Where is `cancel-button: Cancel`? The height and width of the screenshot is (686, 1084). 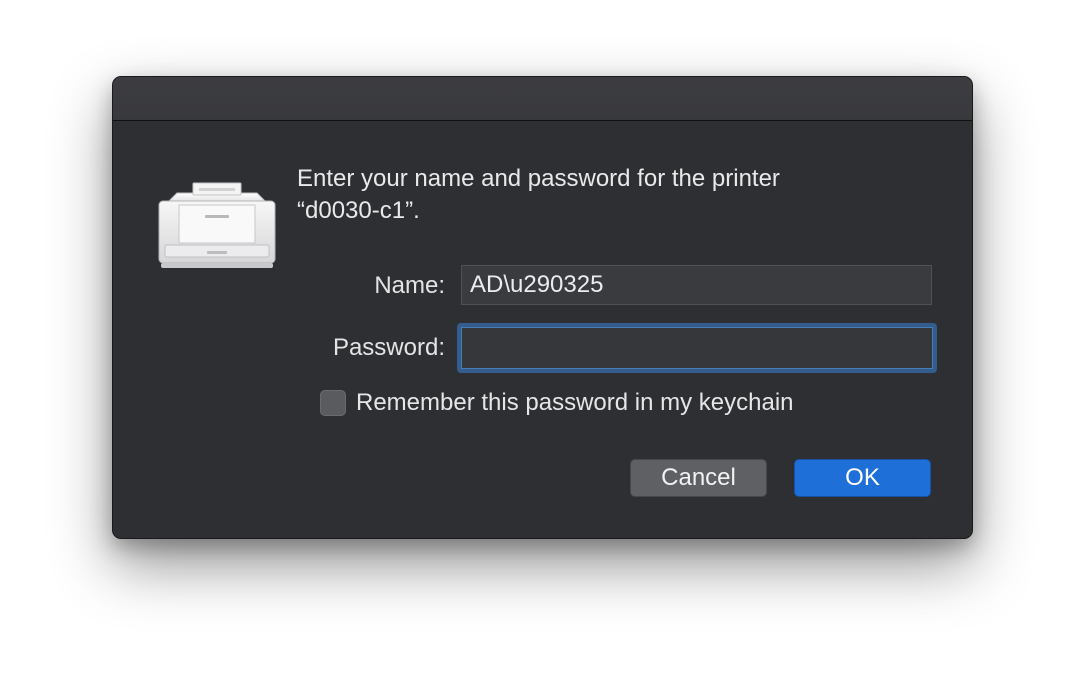
cancel-button: Cancel is located at coordinates (698, 478).